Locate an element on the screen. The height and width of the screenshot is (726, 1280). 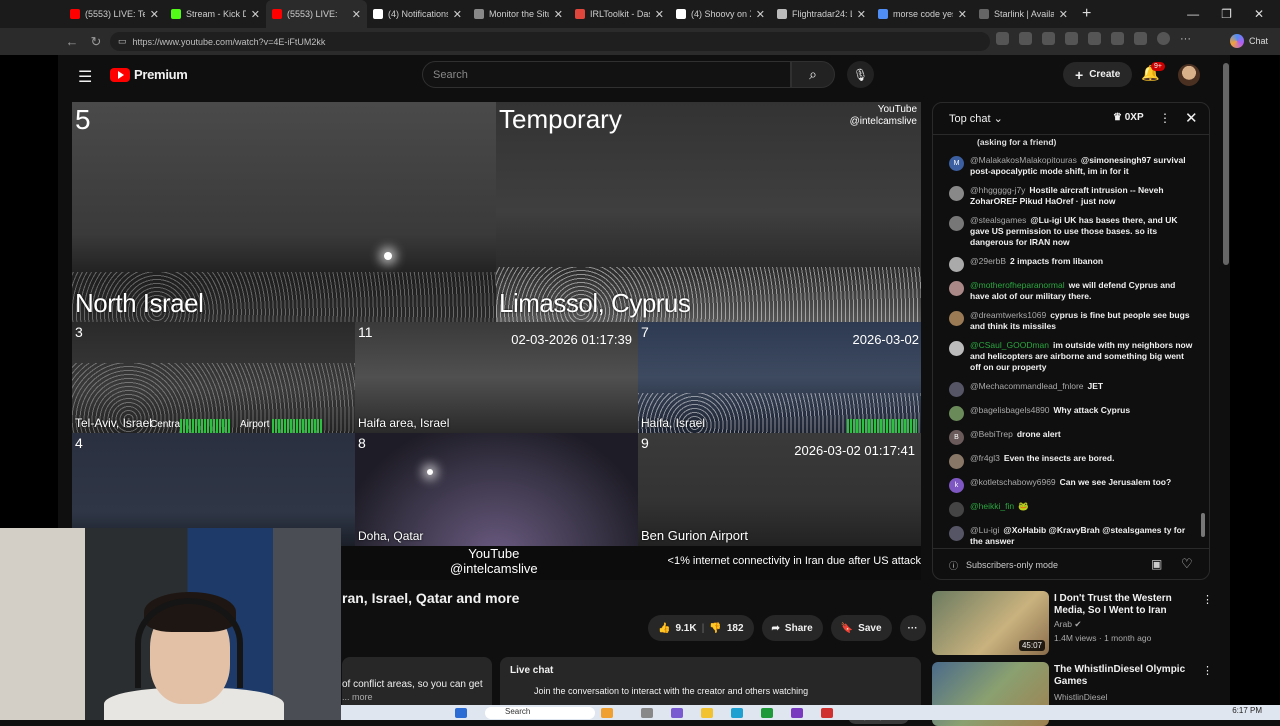
apps-icon is located at coordinates (1025, 38).